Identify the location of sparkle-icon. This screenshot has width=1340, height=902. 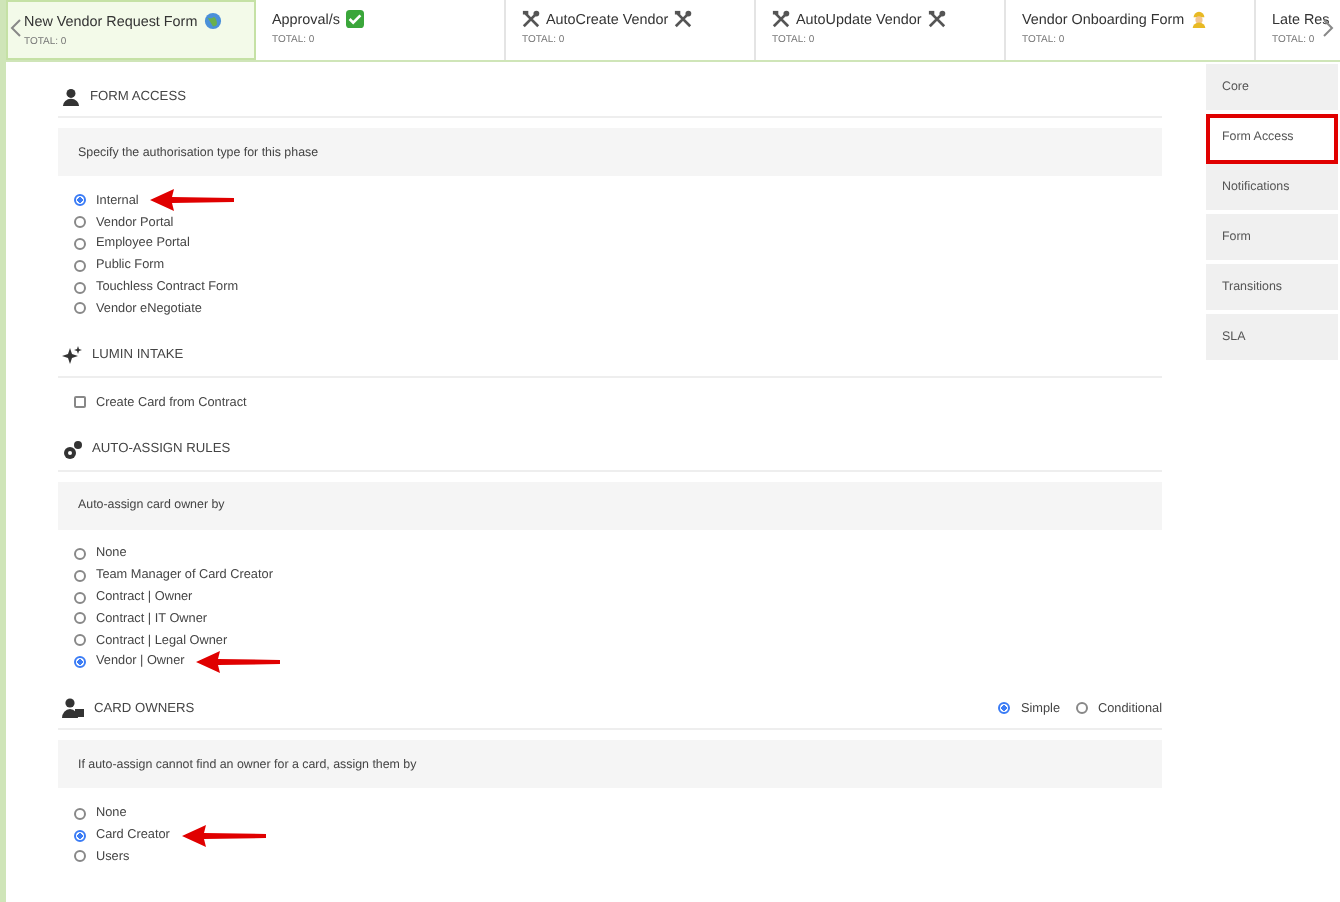
(72, 355).